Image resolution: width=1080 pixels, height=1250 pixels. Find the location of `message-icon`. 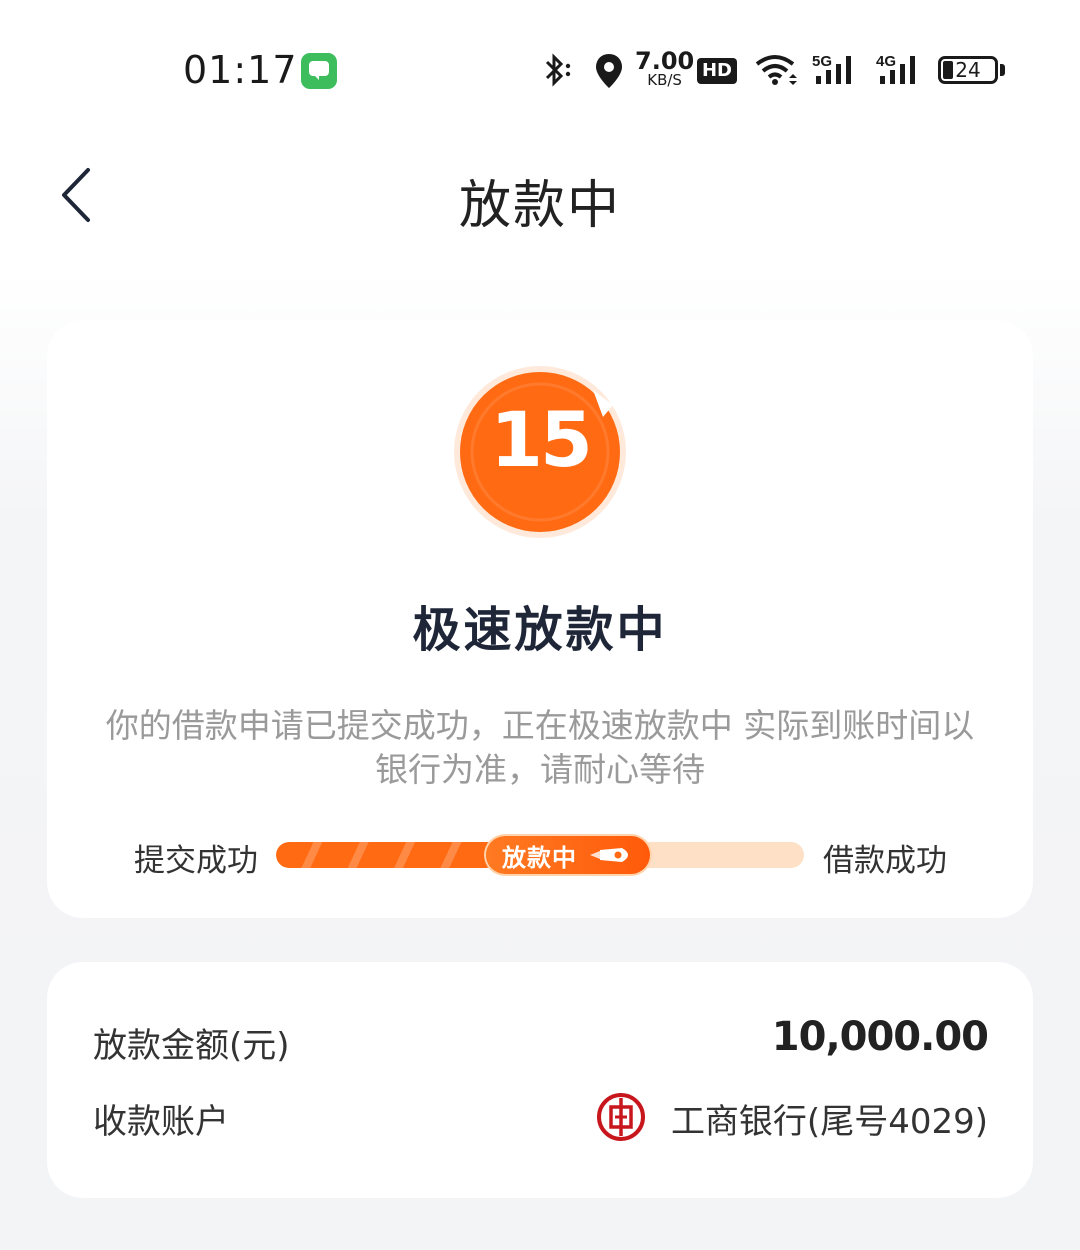

message-icon is located at coordinates (319, 71).